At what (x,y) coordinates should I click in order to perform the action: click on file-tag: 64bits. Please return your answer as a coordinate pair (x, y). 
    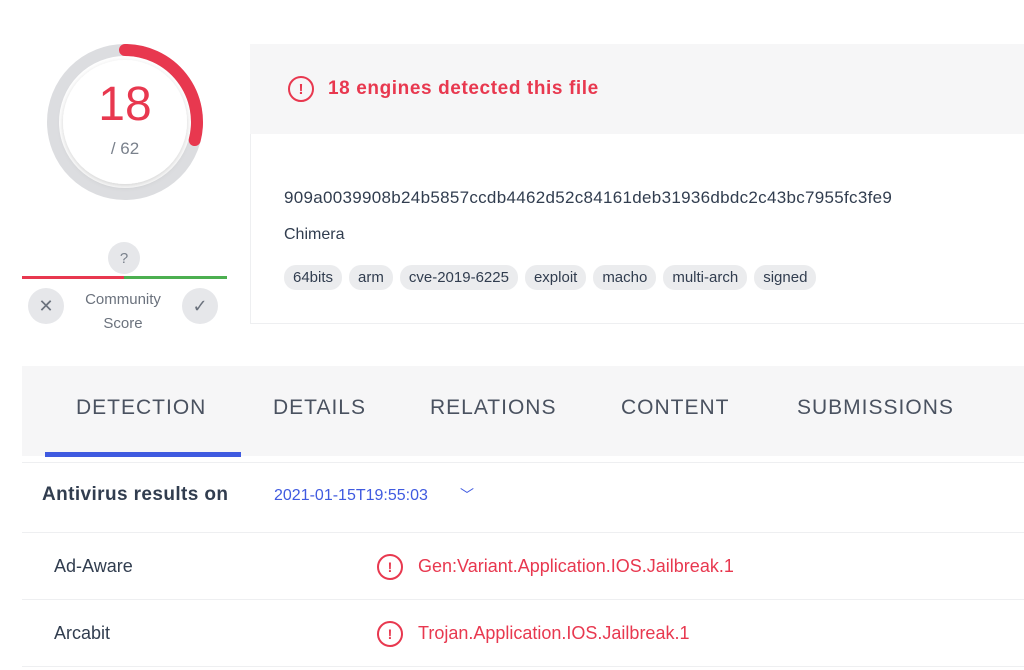
    Looking at the image, I should click on (313, 277).